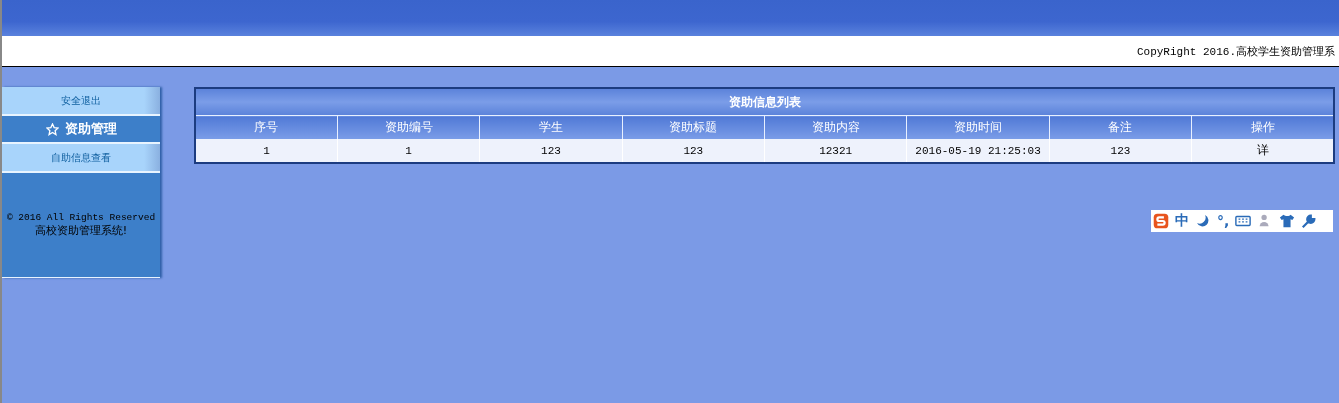 This screenshot has height=403, width=1339. I want to click on sidebar-item: 自助信息查看, so click(81, 158).